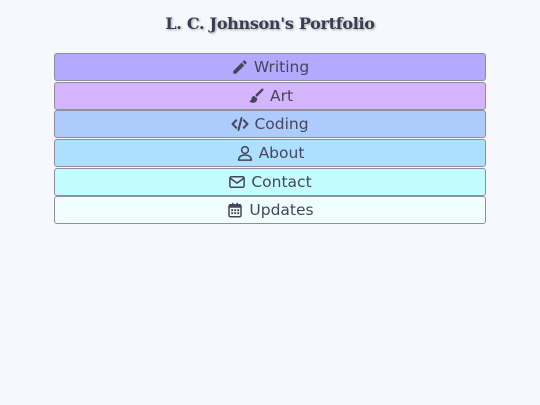 The width and height of the screenshot is (540, 405). Describe the element at coordinates (281, 124) in the screenshot. I see `menu-item-label: Coding` at that location.